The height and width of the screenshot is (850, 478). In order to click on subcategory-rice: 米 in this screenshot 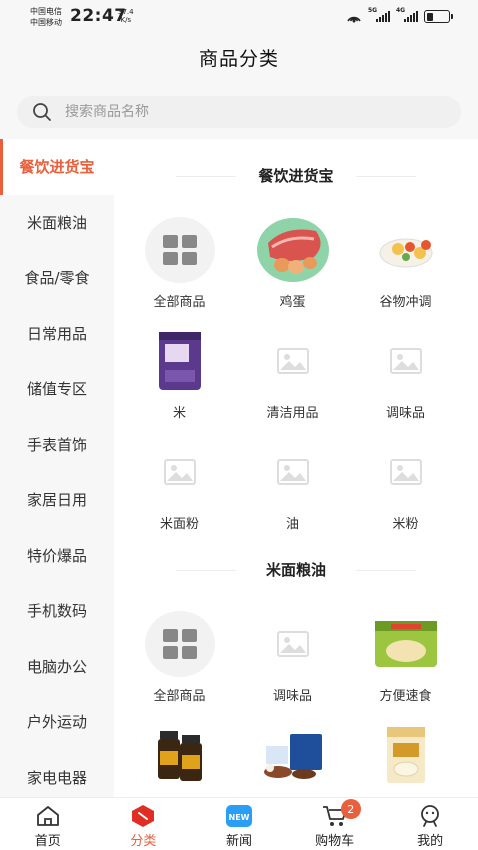, I will do `click(179, 375)`.